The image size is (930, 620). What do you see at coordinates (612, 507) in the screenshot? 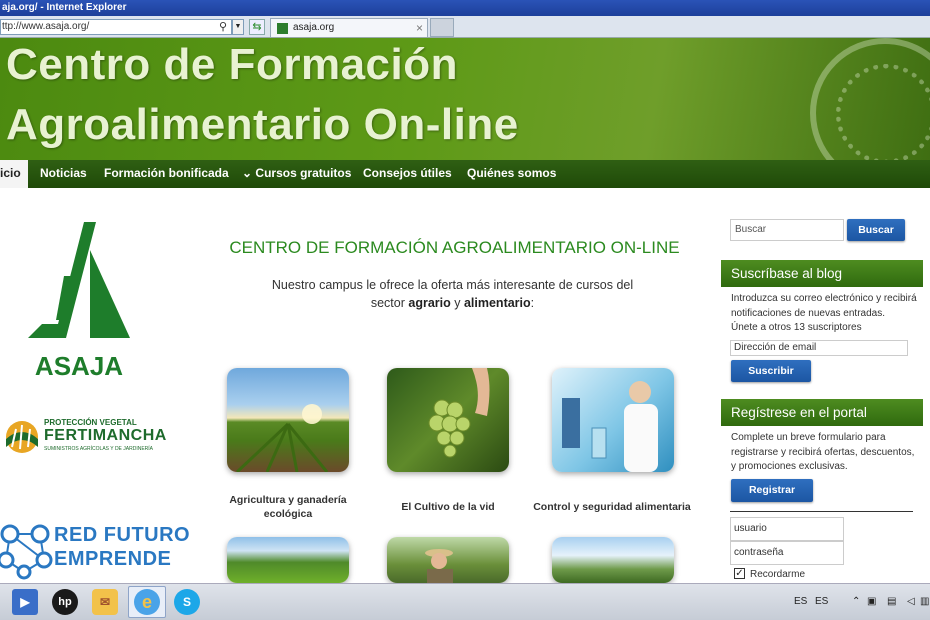
I see `course-caption-seguridad: Control y seguridad alimentaria` at bounding box center [612, 507].